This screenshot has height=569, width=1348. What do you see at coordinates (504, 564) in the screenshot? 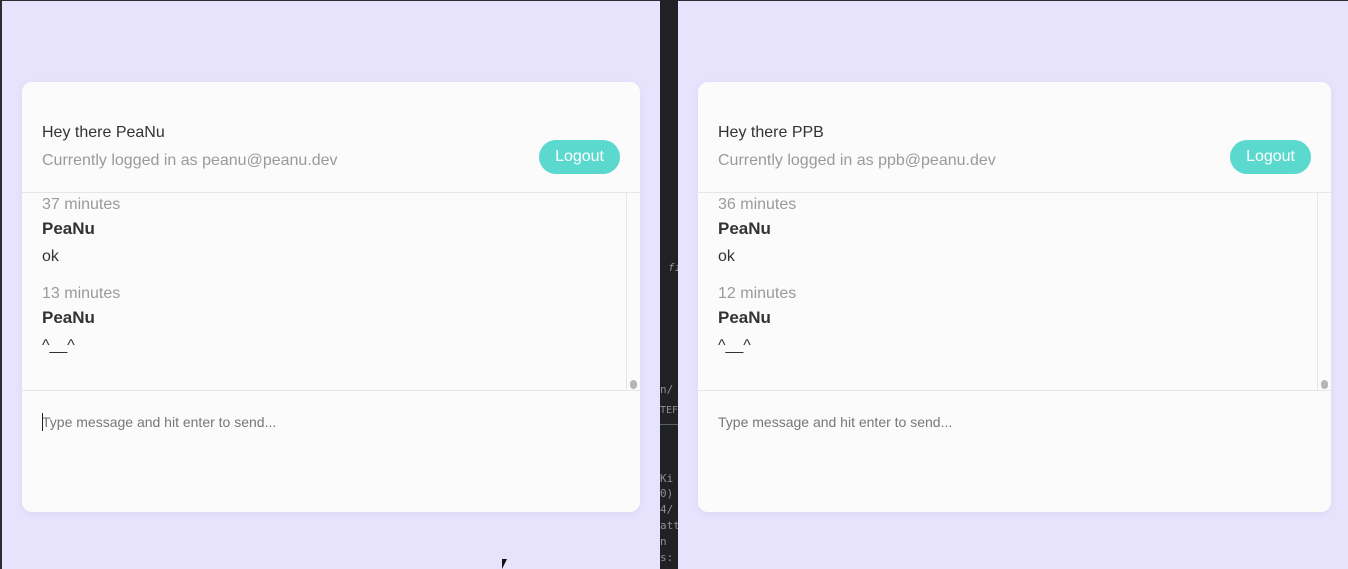
I see `arrow-cursor-icon` at bounding box center [504, 564].